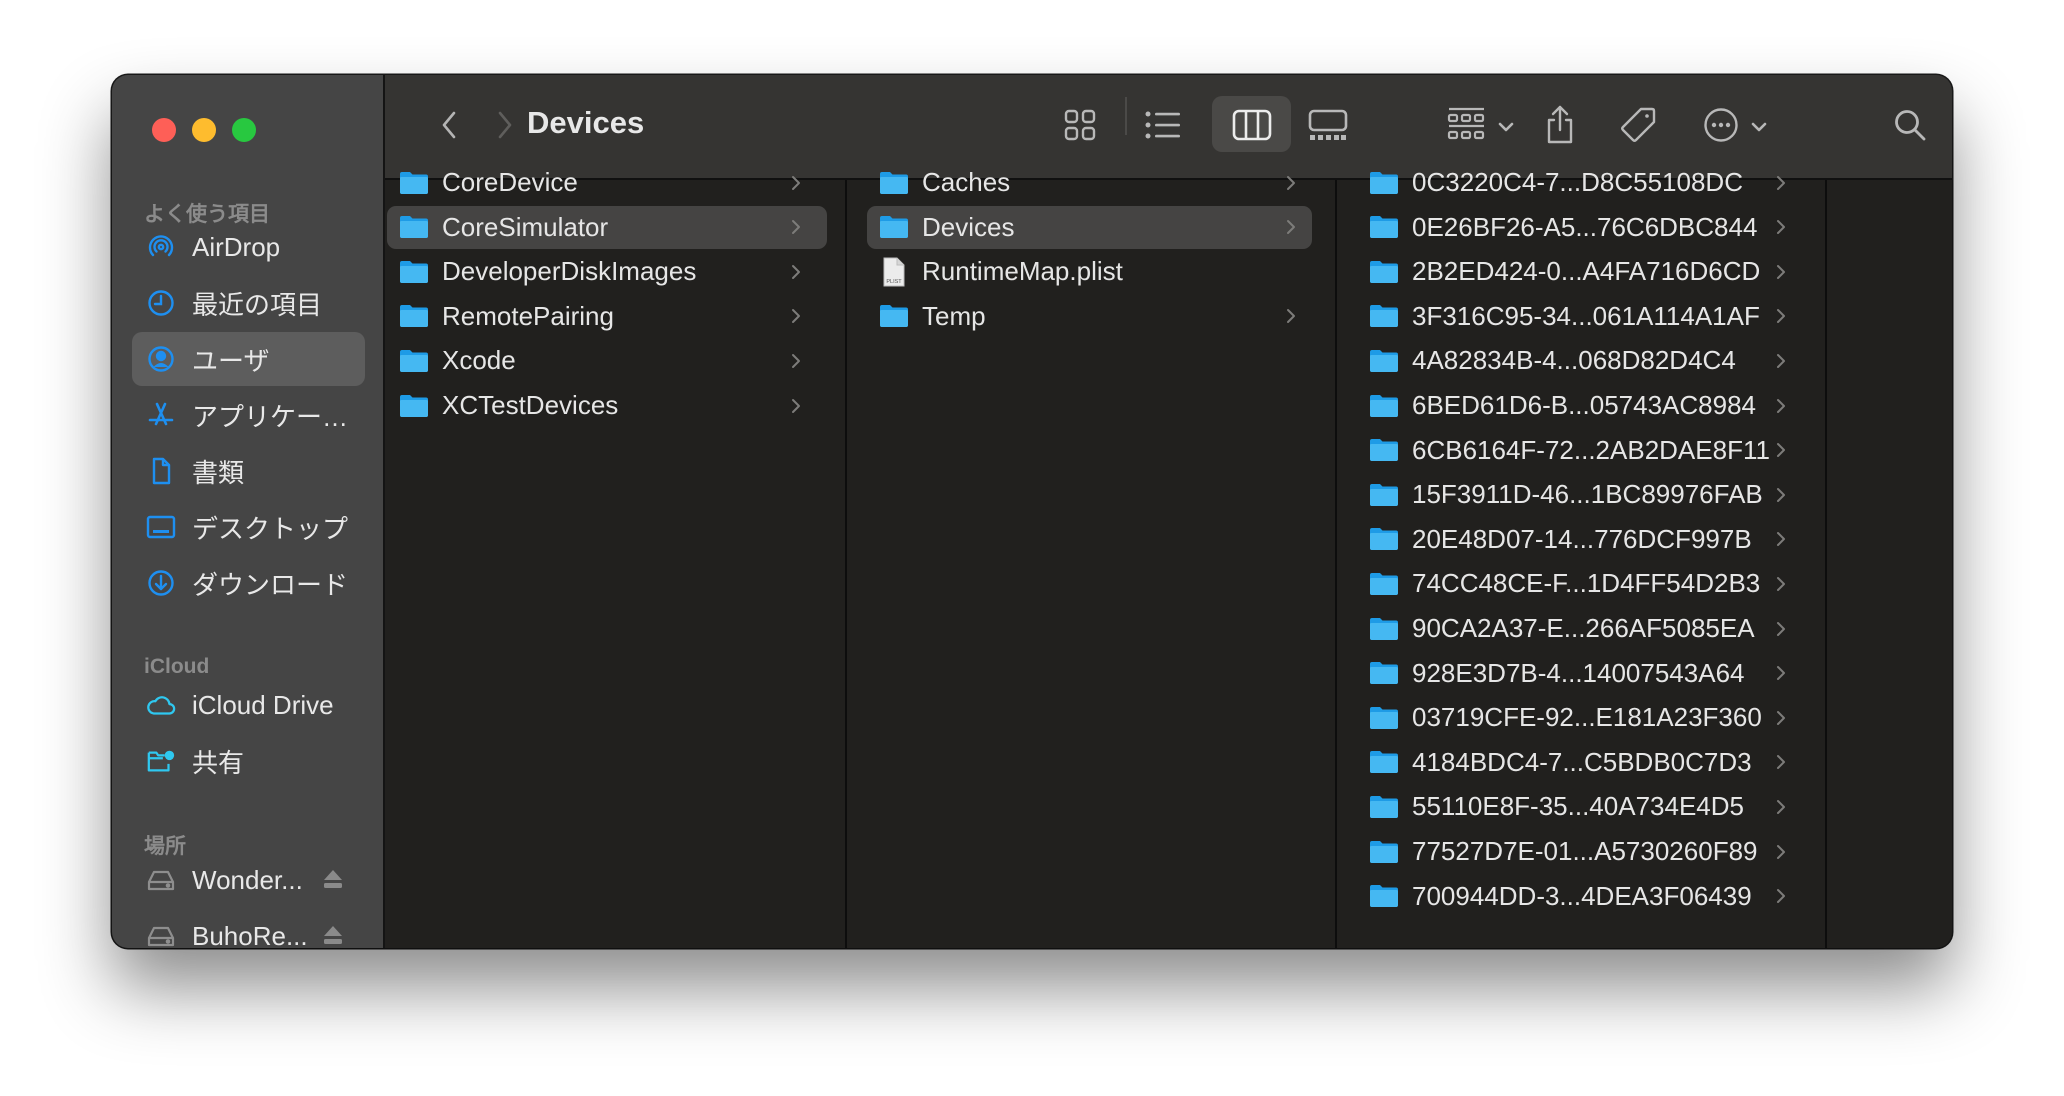  I want to click on folder-row: 6BED61D6-B...05743AC8984, so click(1579, 405).